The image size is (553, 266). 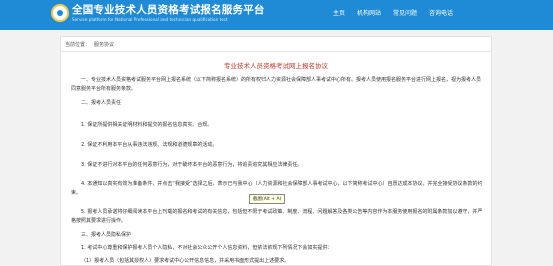 I want to click on nav-institution-site: 机构网站, so click(x=369, y=12).